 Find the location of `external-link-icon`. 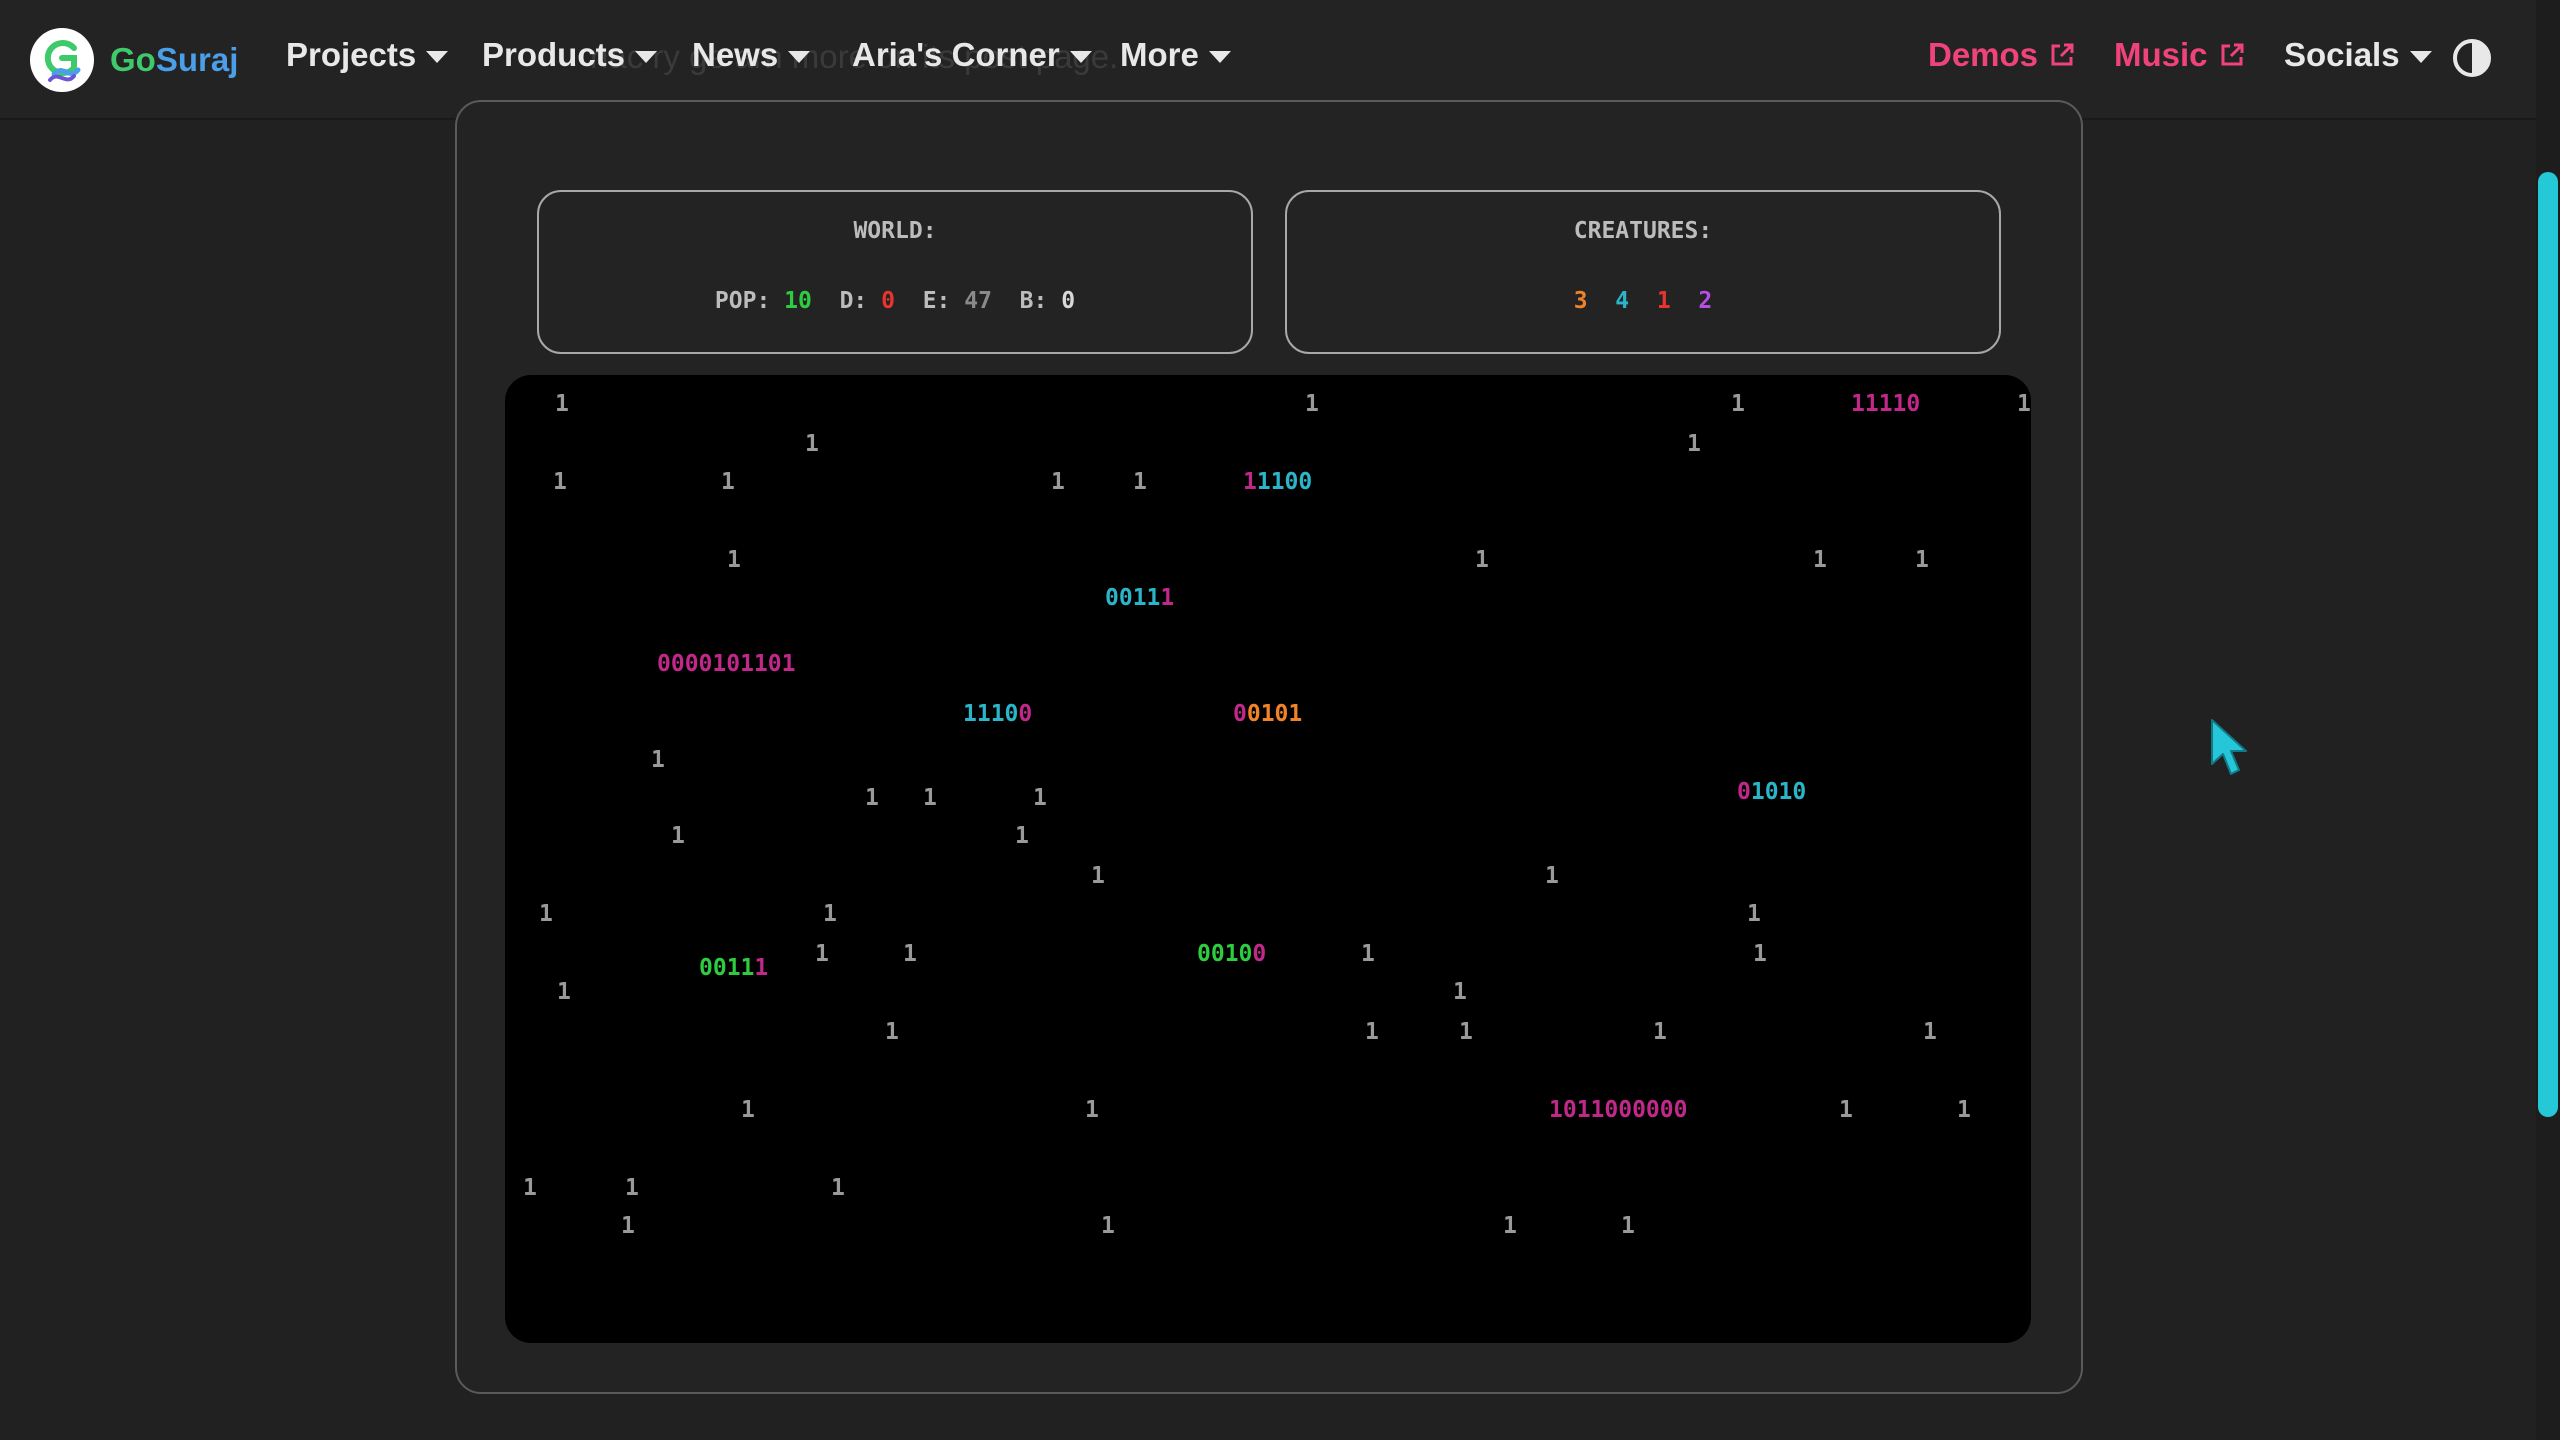

external-link-icon is located at coordinates (2232, 54).